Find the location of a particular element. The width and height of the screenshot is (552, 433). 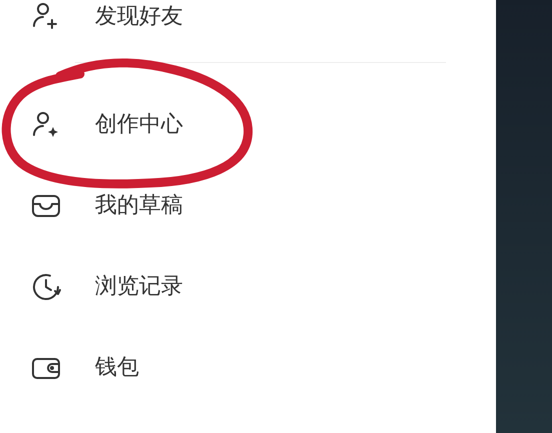

menu-item-label: 钱包 is located at coordinates (117, 367).